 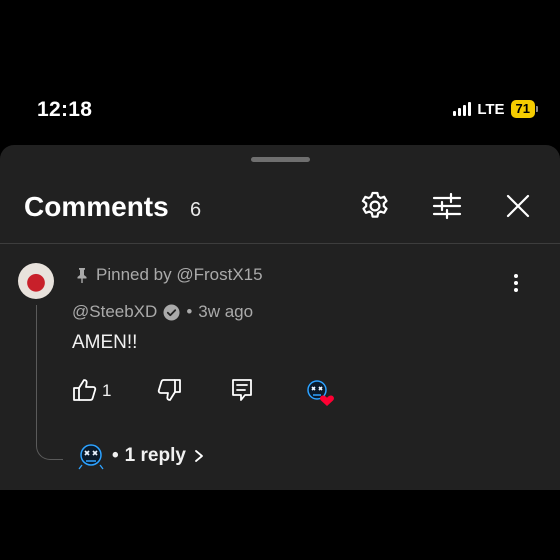 I want to click on thread-connector, so click(x=49, y=382).